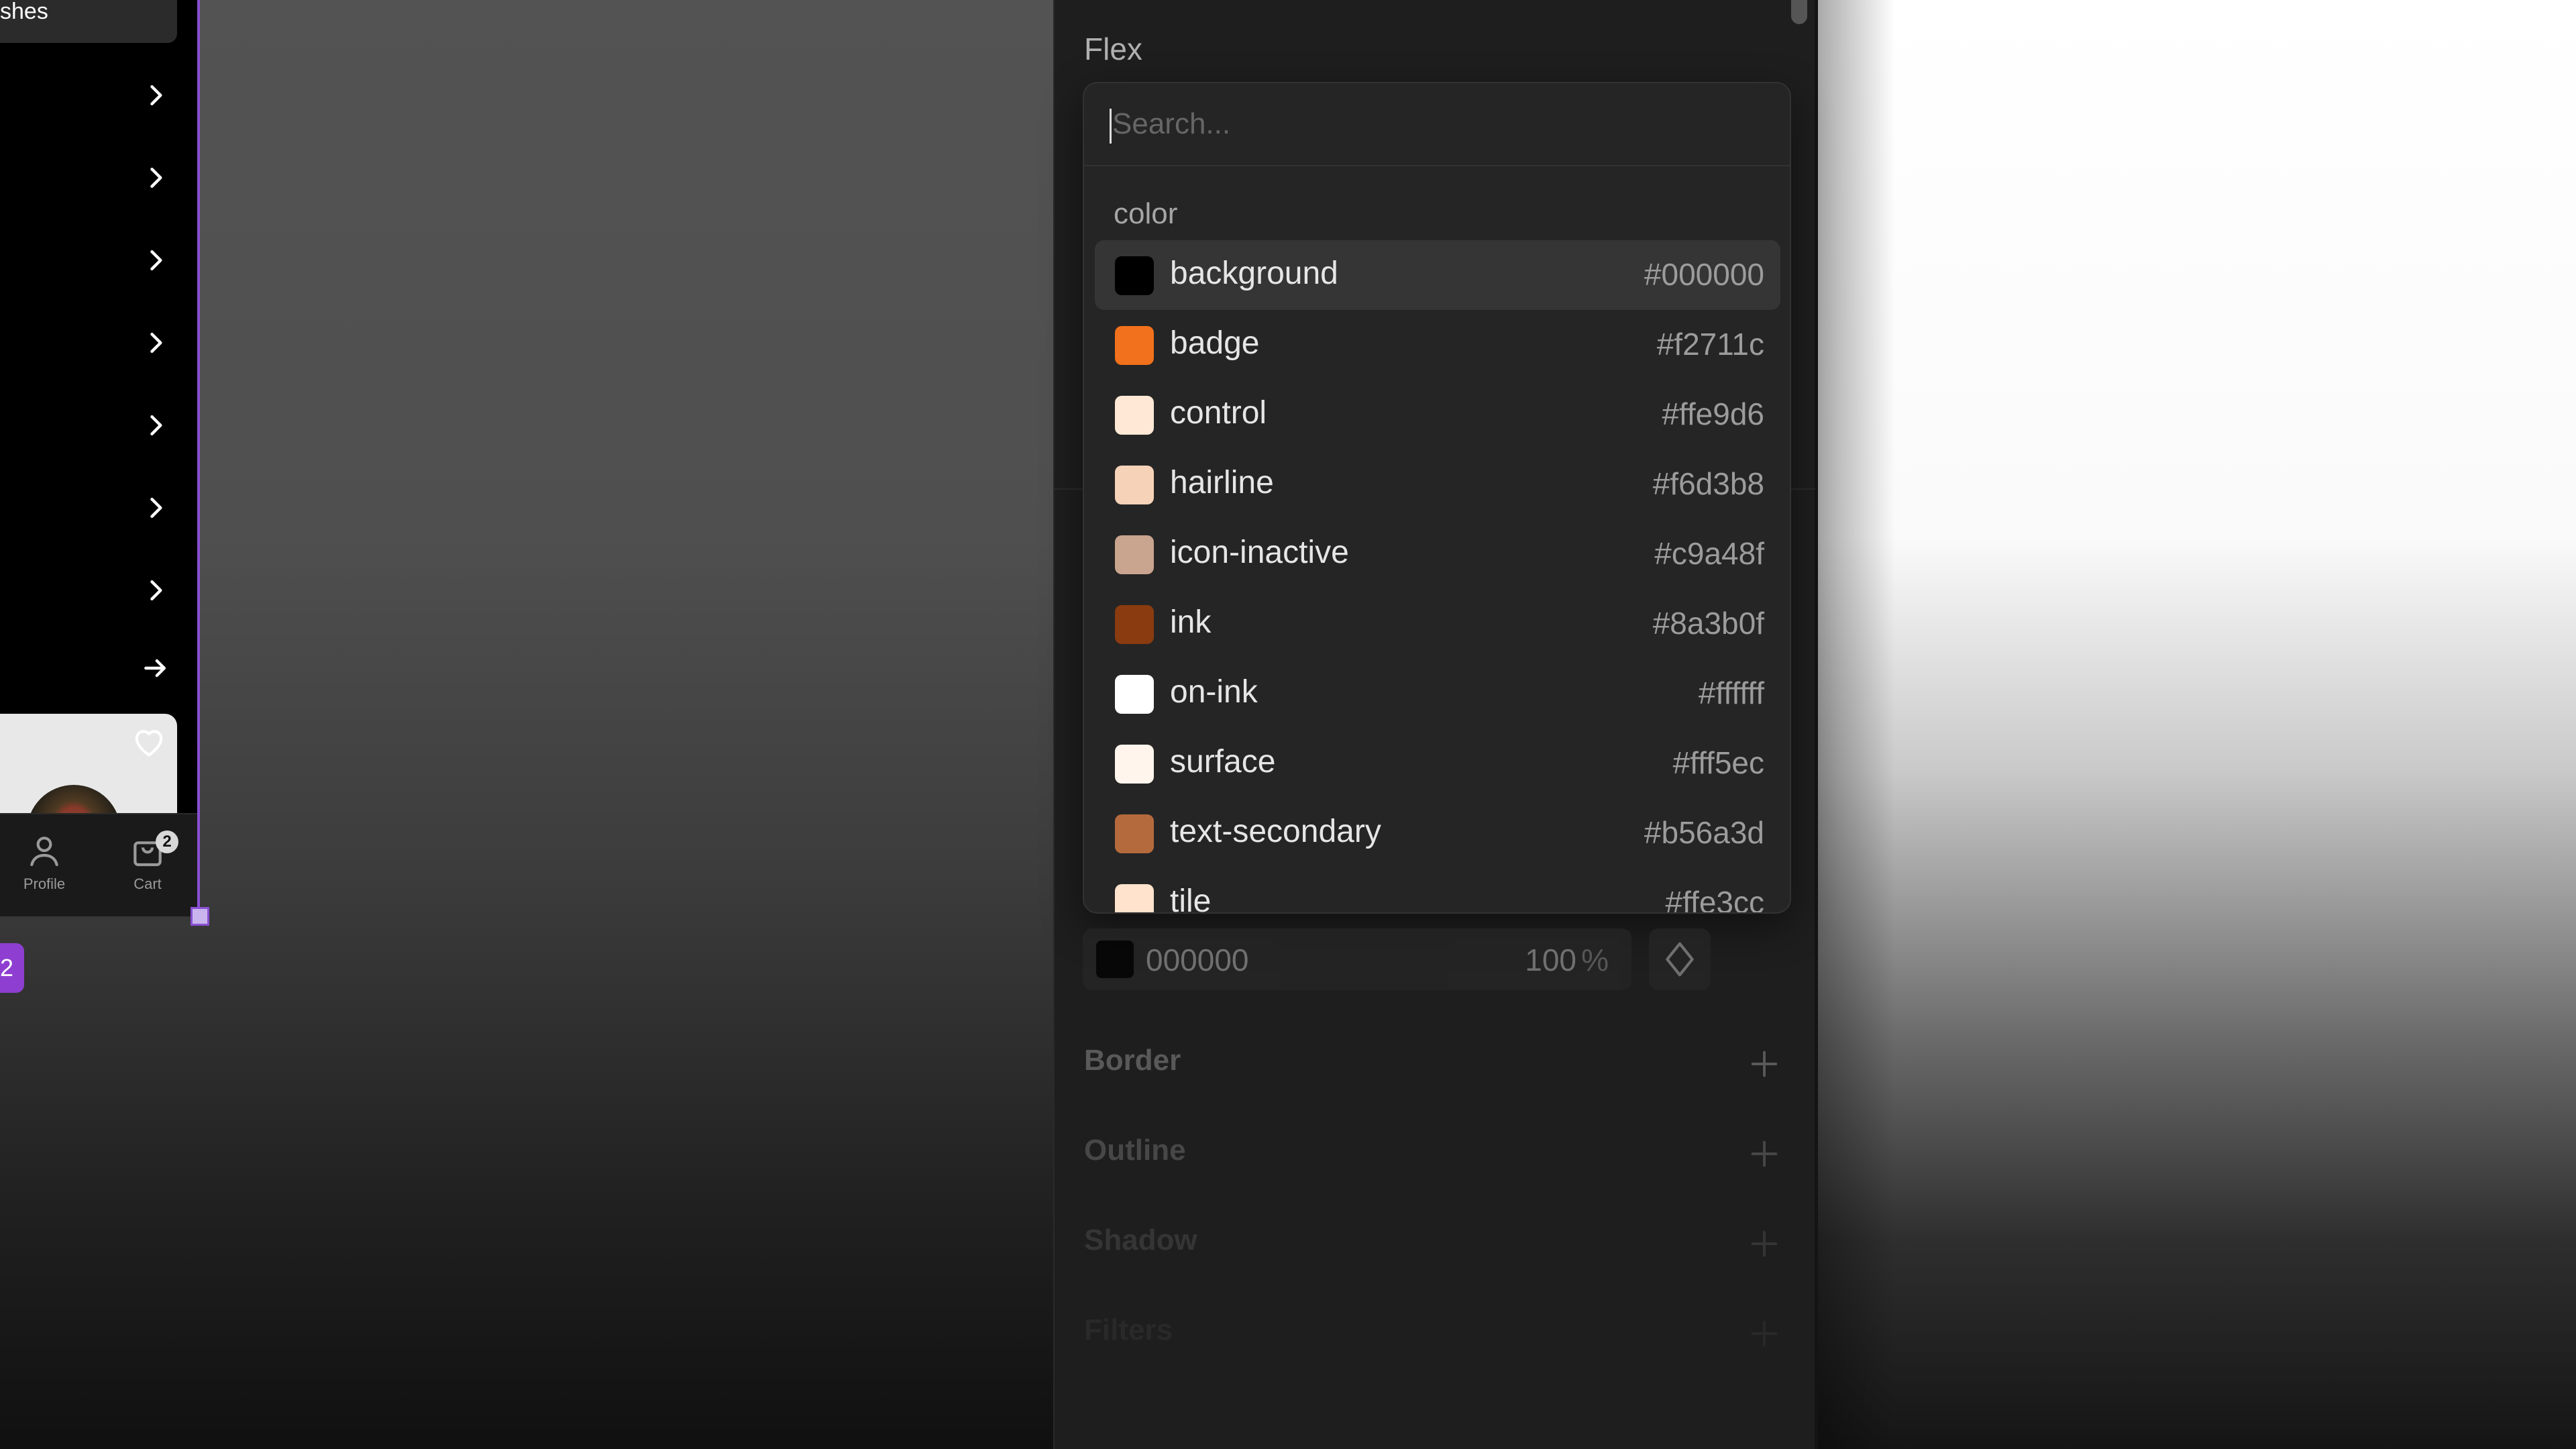  What do you see at coordinates (1146, 213) in the screenshot?
I see `group-label: color` at bounding box center [1146, 213].